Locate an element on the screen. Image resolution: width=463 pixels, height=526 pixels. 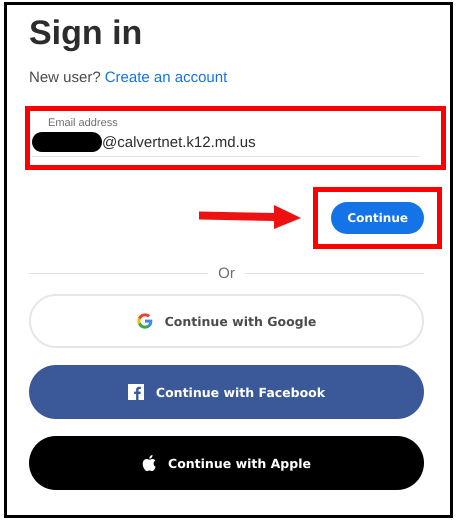
email-value: @calvertnet.k12.md.us is located at coordinates (179, 142).